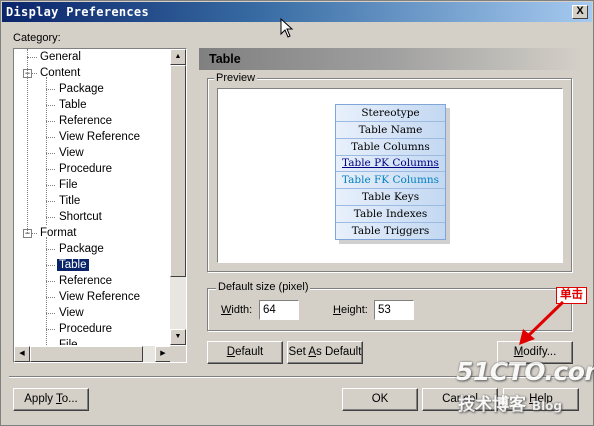  Describe the element at coordinates (287, 28) in the screenshot. I see `mouse-pointer-icon` at that location.